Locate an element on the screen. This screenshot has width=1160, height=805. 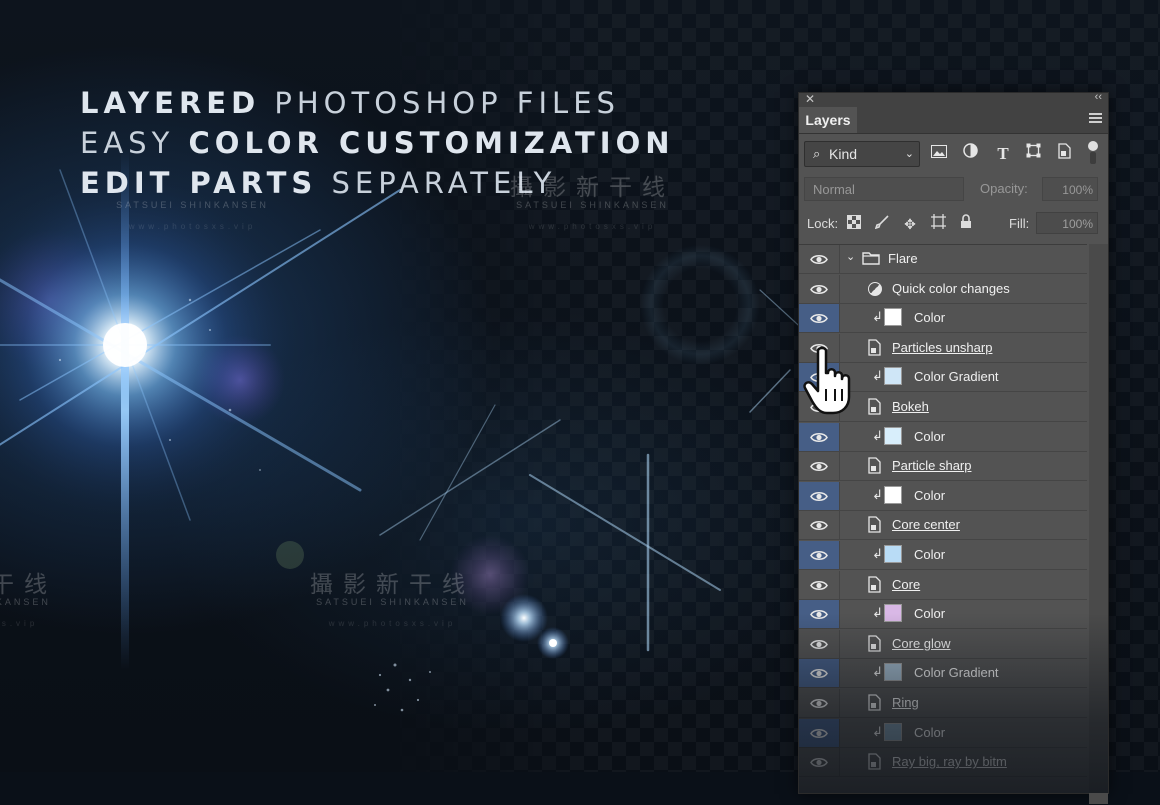
small-star-core is located at coordinates (553, 643).